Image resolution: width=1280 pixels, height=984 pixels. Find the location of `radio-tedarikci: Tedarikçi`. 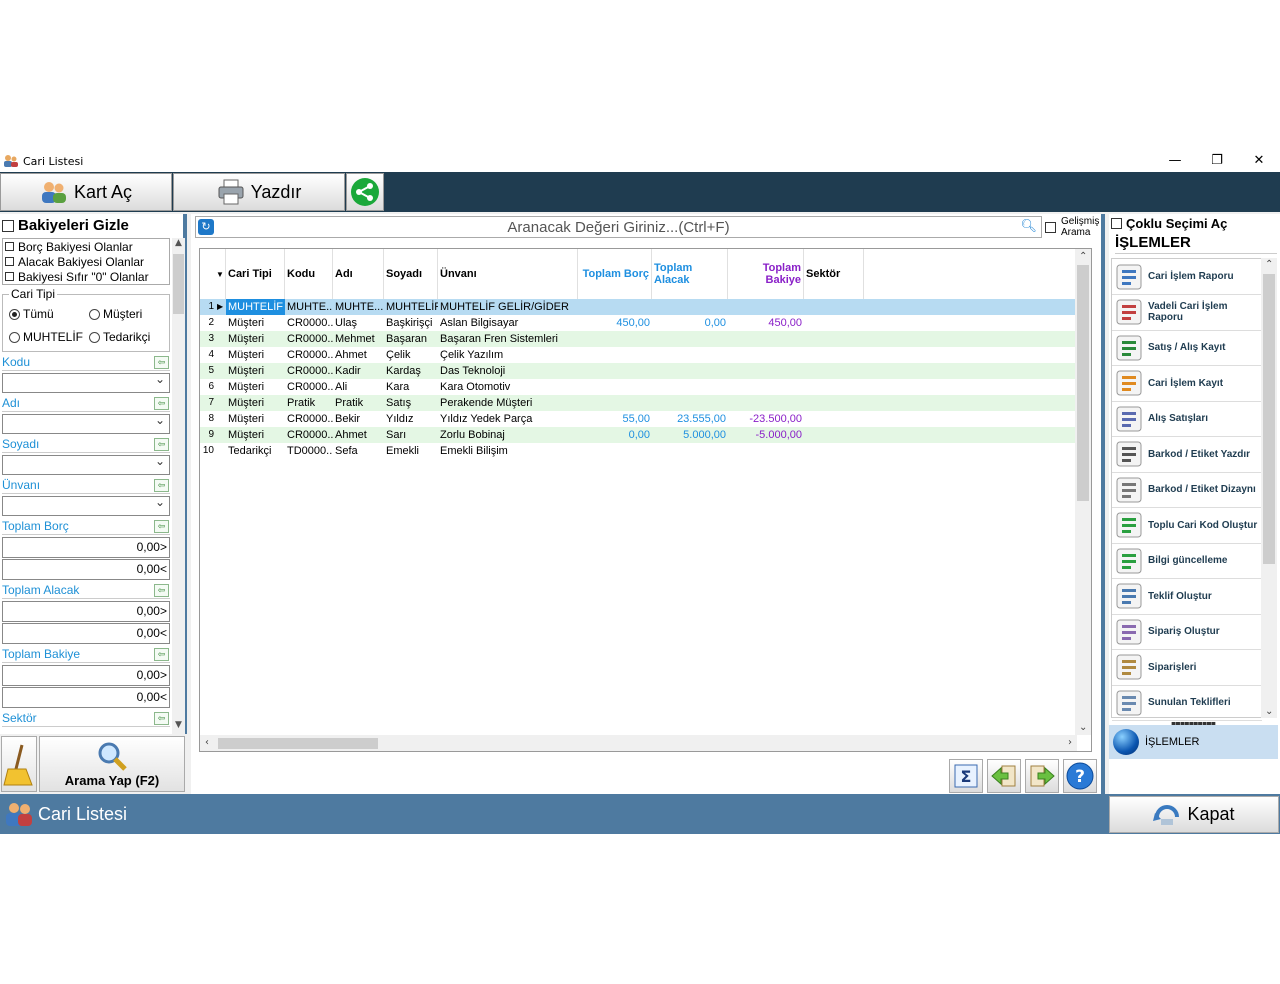

radio-tedarikci: Tedarikçi is located at coordinates (119, 337).